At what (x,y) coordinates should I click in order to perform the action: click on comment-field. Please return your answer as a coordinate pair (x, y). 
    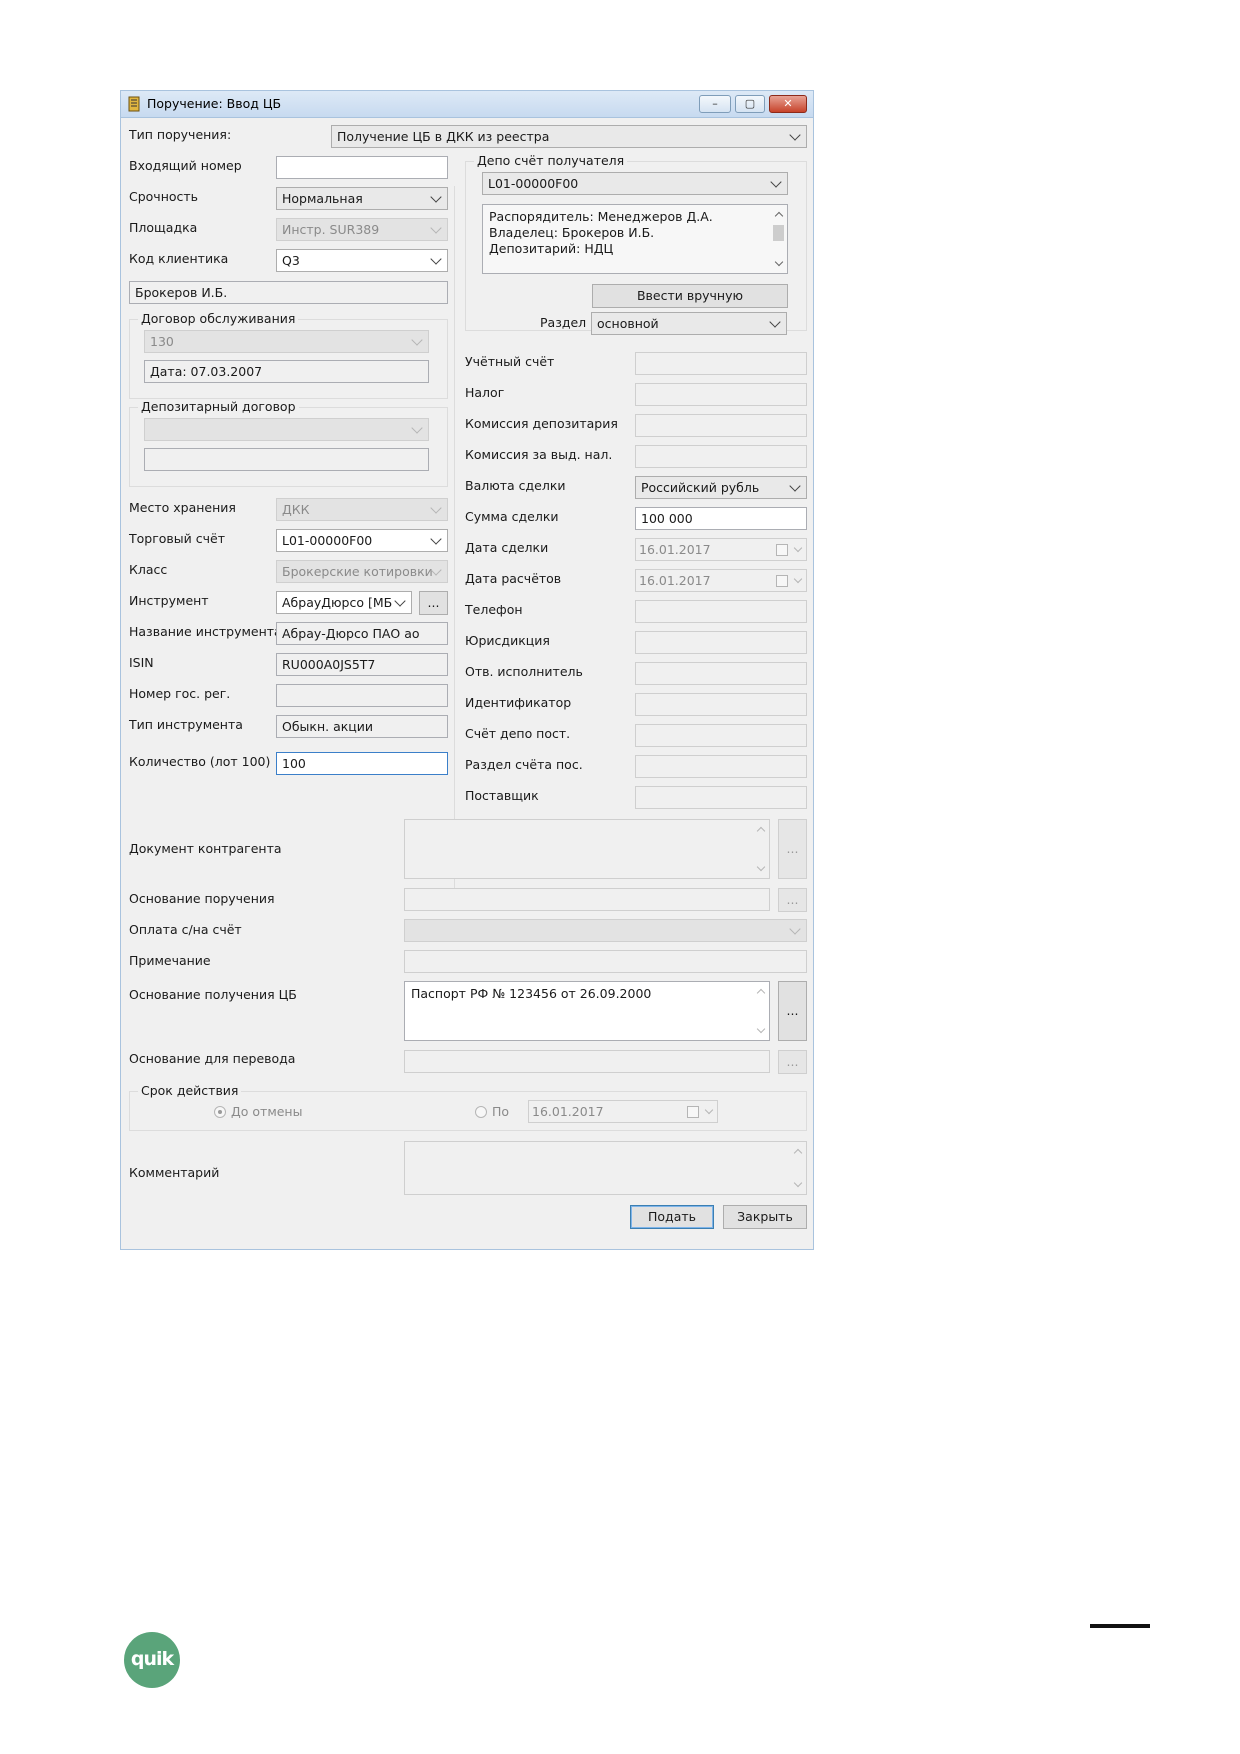
    Looking at the image, I should click on (605, 1168).